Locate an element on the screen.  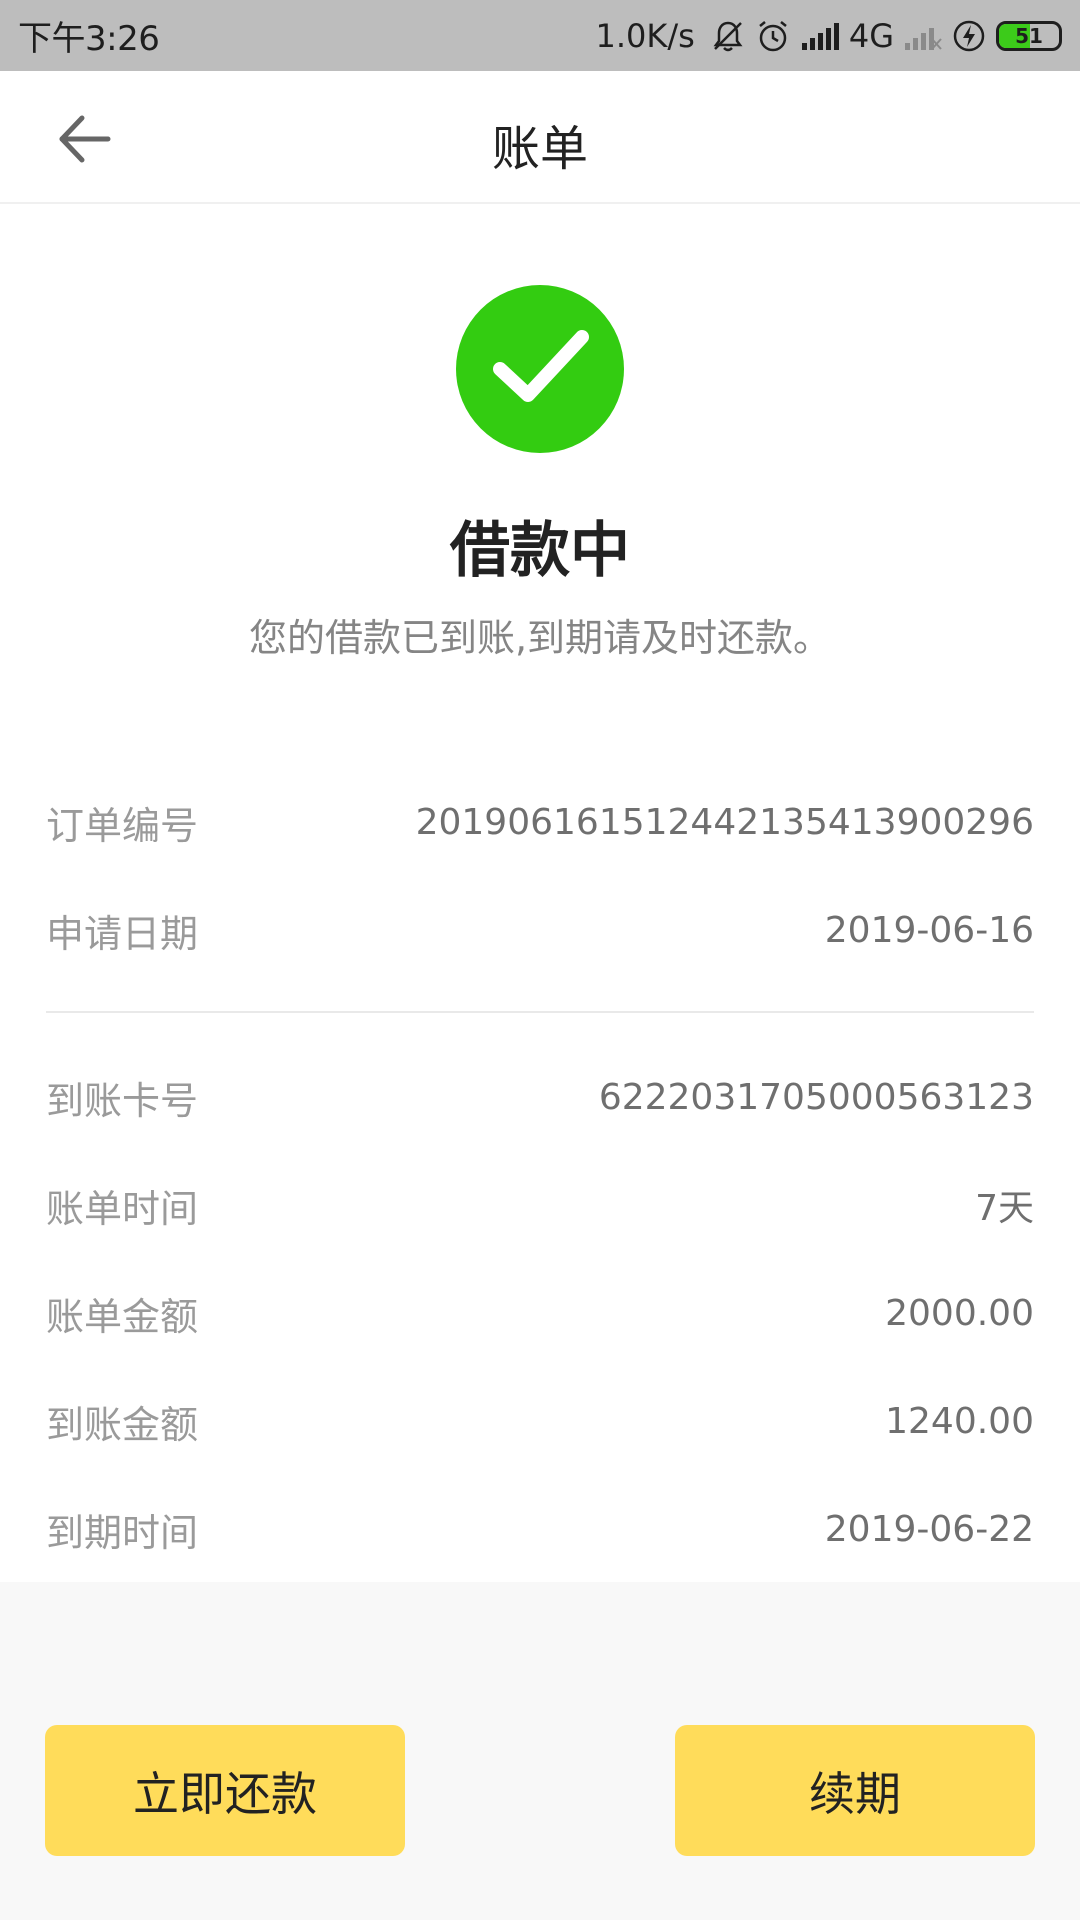
detail-row-order-no: 订单编号 201906161512442135413900296 is located at coordinates (540, 822).